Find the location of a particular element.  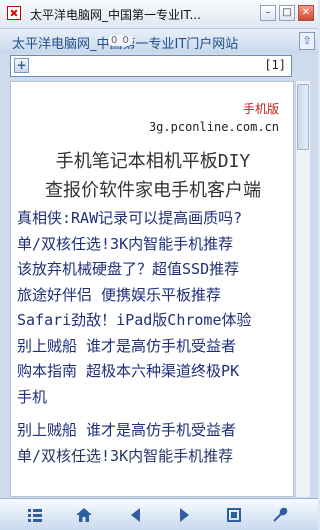

site-domain: 3g.pconline.com.cn is located at coordinates (213, 127).